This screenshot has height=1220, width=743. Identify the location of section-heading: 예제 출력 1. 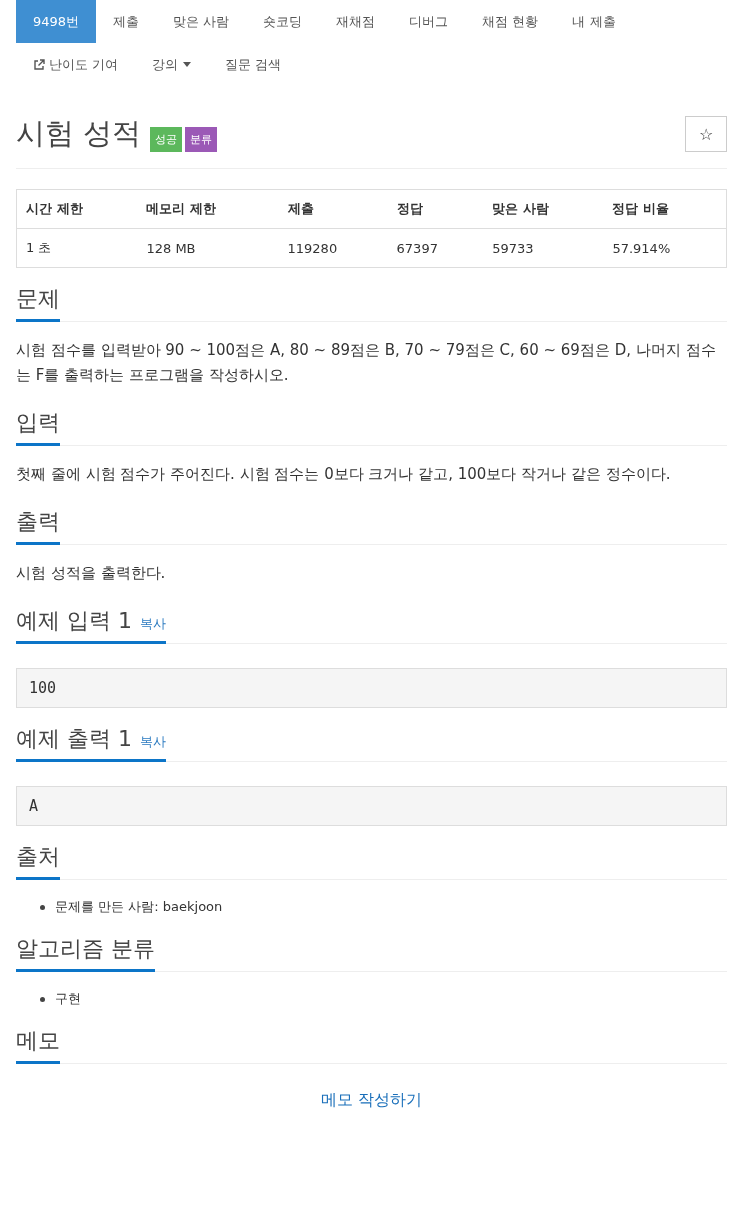
(74, 739).